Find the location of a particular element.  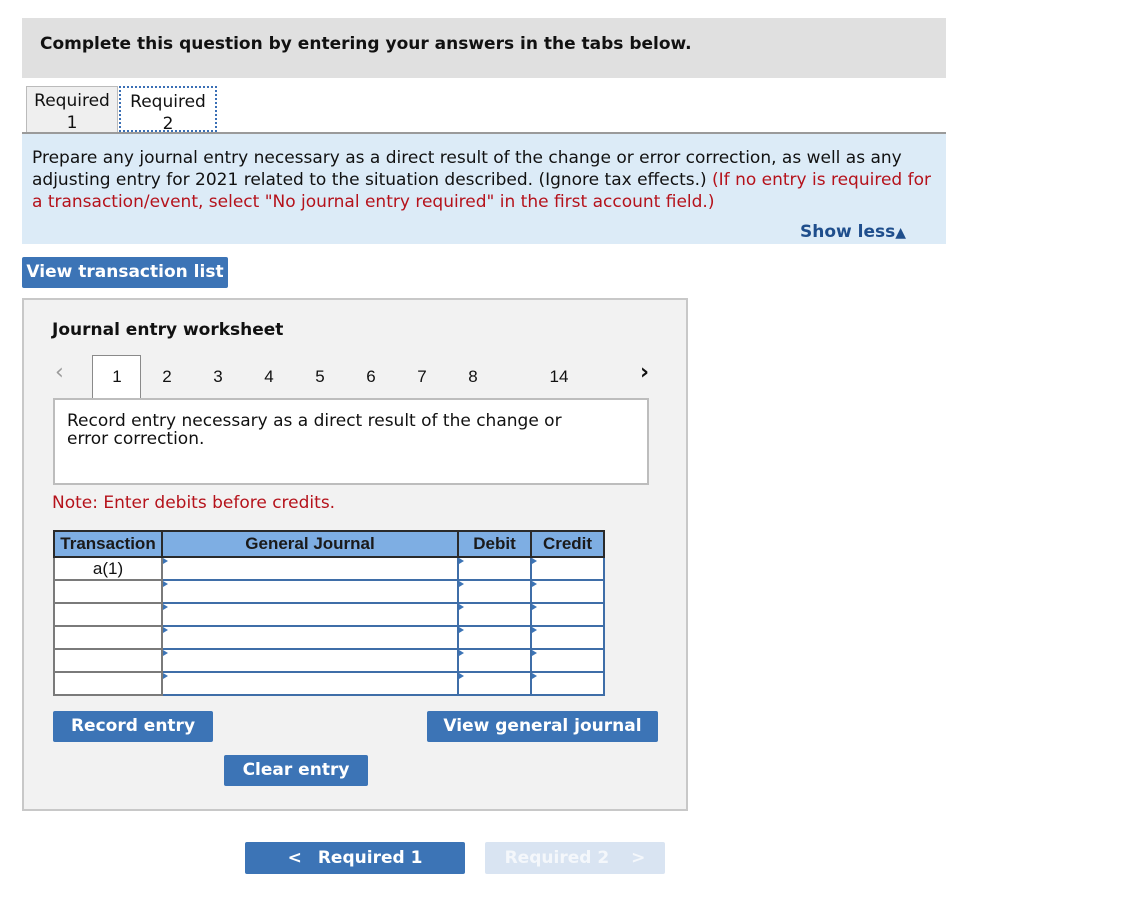

header-credit: Credit is located at coordinates (567, 544).